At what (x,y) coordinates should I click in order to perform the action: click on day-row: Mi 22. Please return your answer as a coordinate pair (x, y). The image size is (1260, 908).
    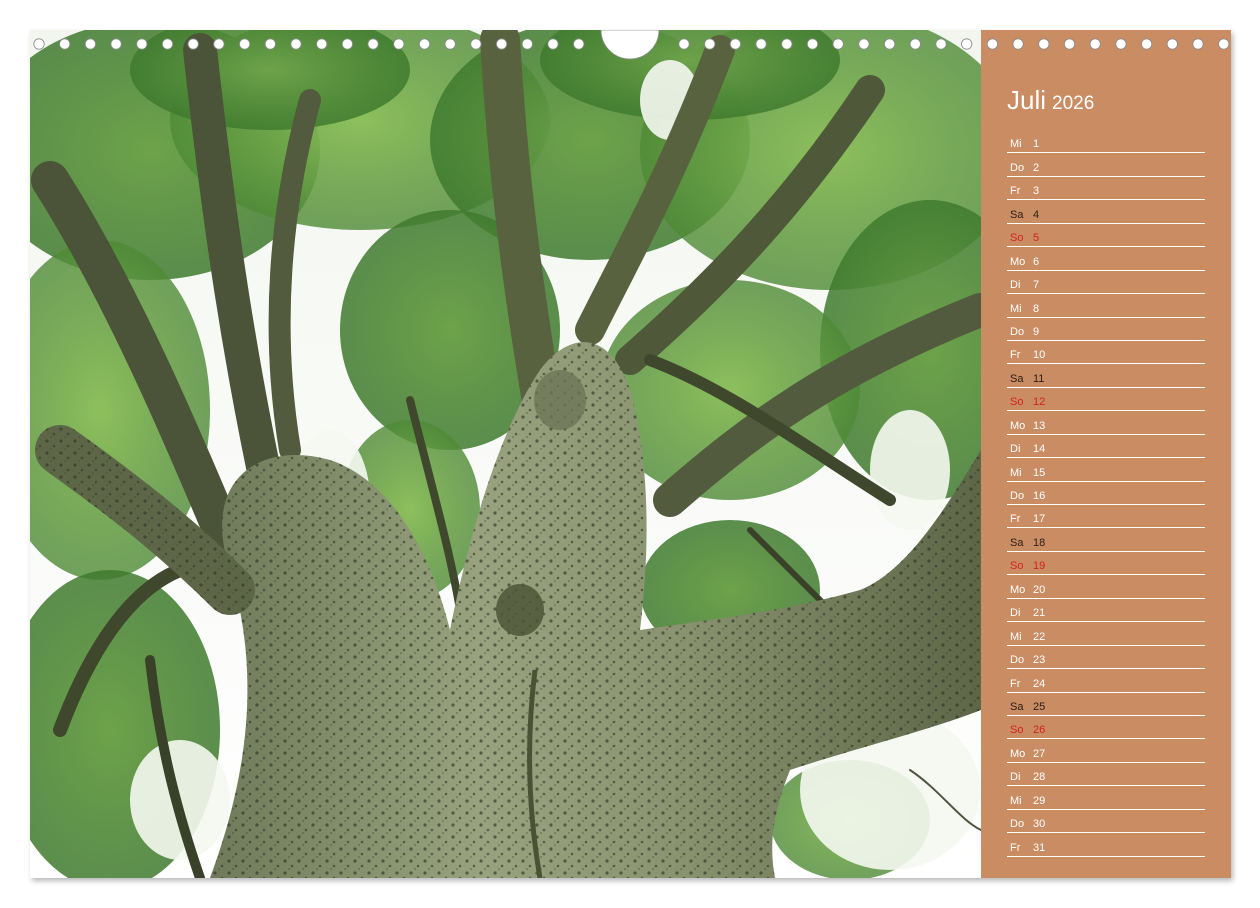
    Looking at the image, I should click on (1106, 634).